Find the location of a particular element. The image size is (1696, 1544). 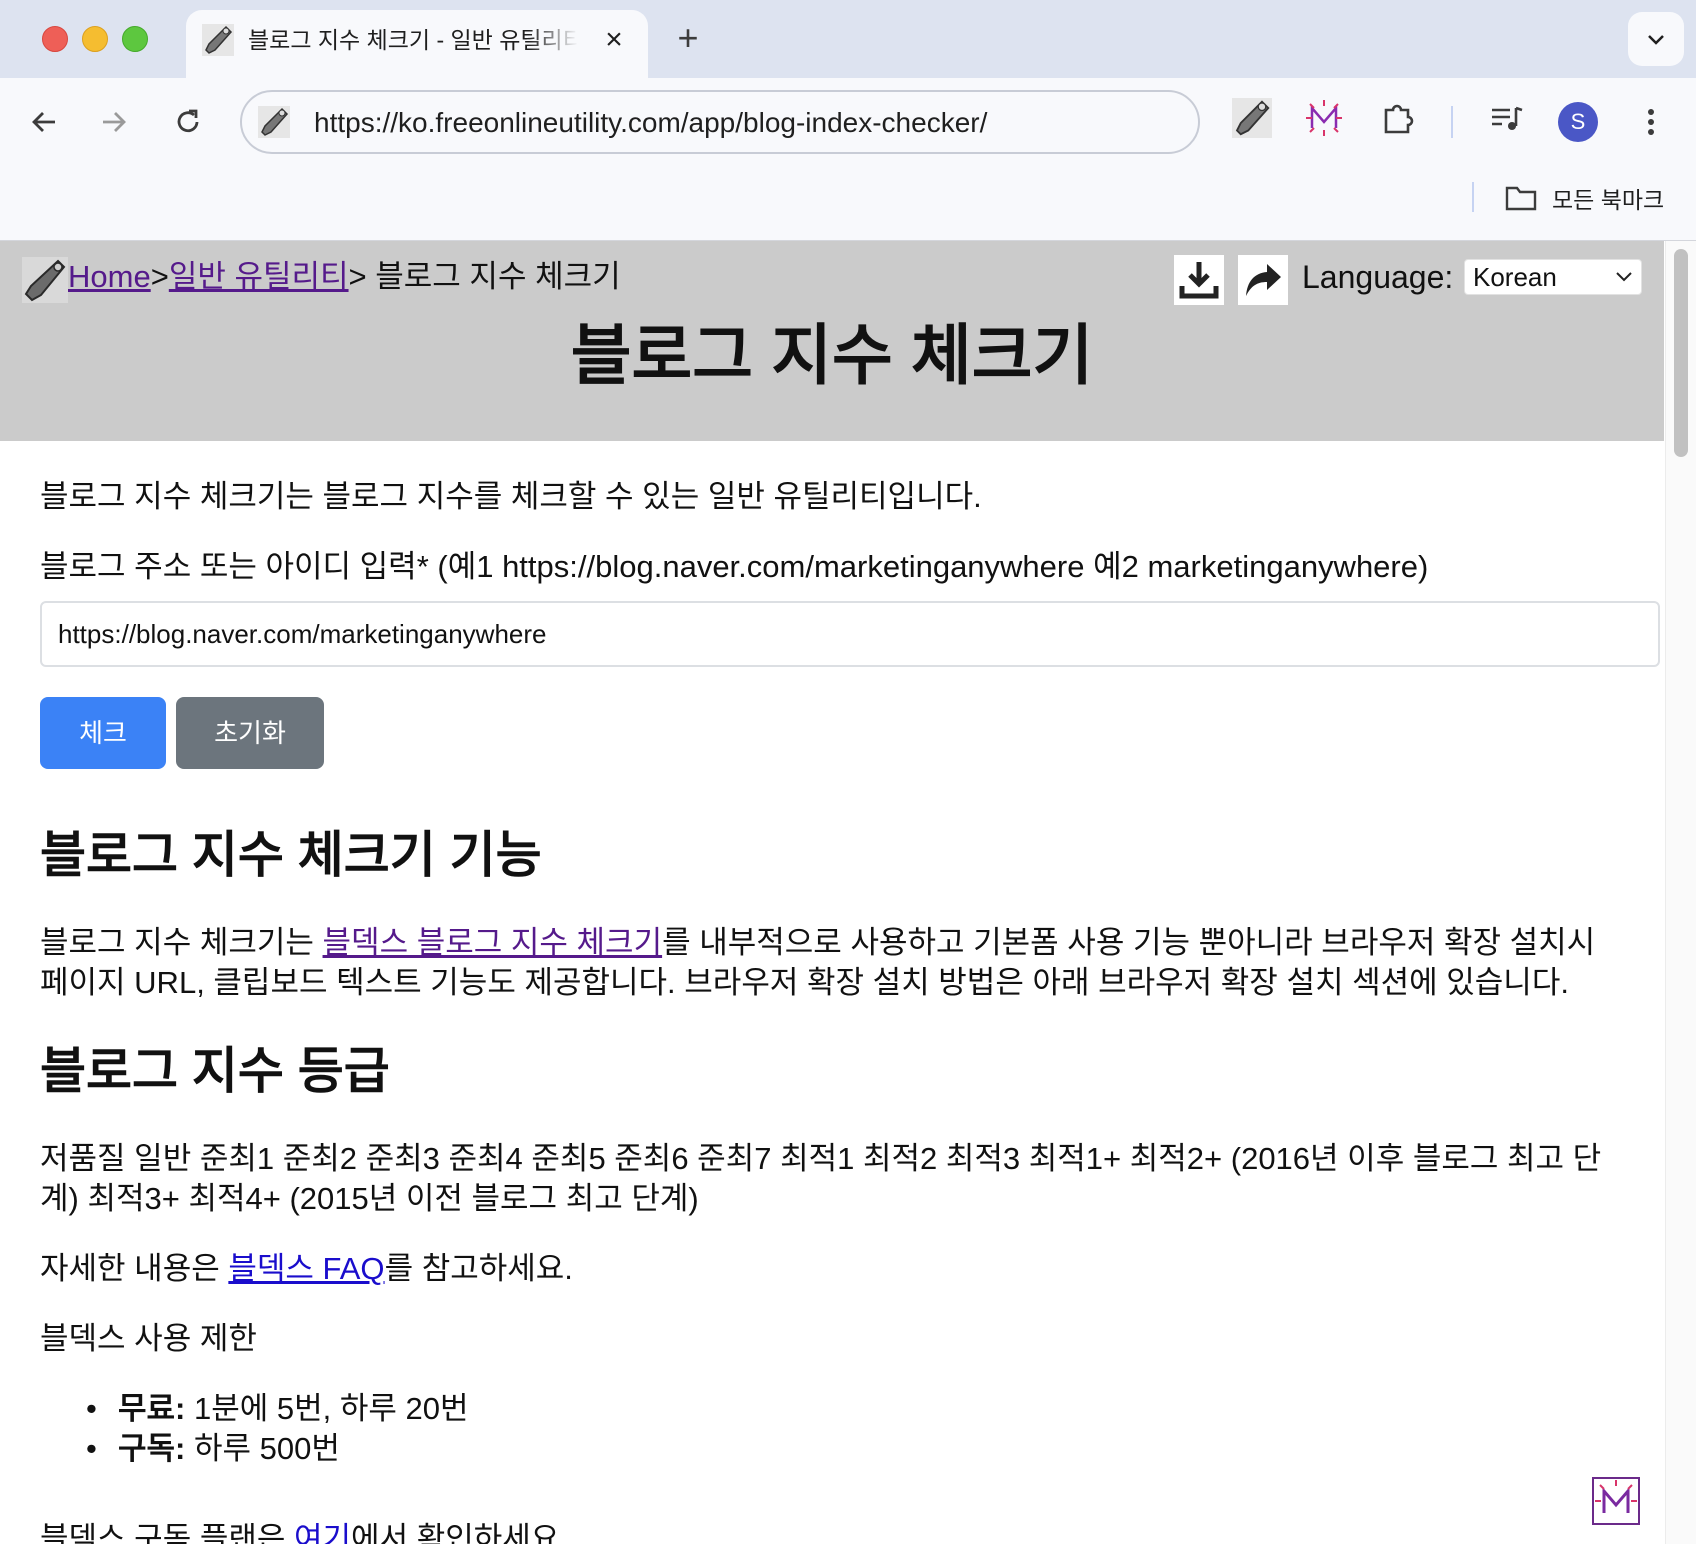

language-select-value: Korean is located at coordinates (1515, 277).